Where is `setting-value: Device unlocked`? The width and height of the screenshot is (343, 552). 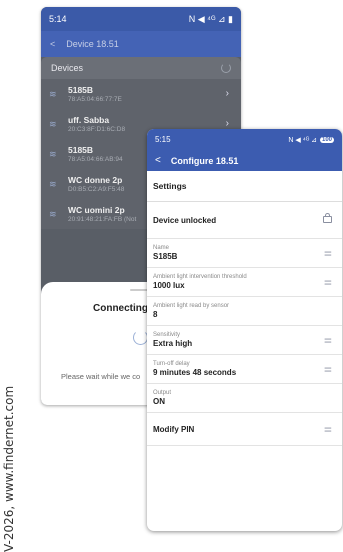
setting-value: Device unlocked is located at coordinates (185, 220).